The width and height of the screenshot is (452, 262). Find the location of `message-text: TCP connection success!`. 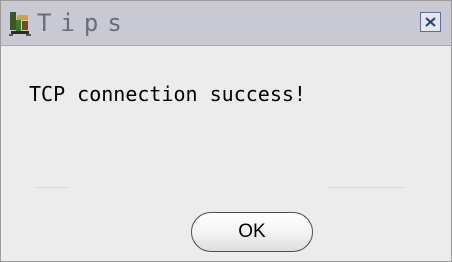

message-text: TCP connection success! is located at coordinates (167, 94).